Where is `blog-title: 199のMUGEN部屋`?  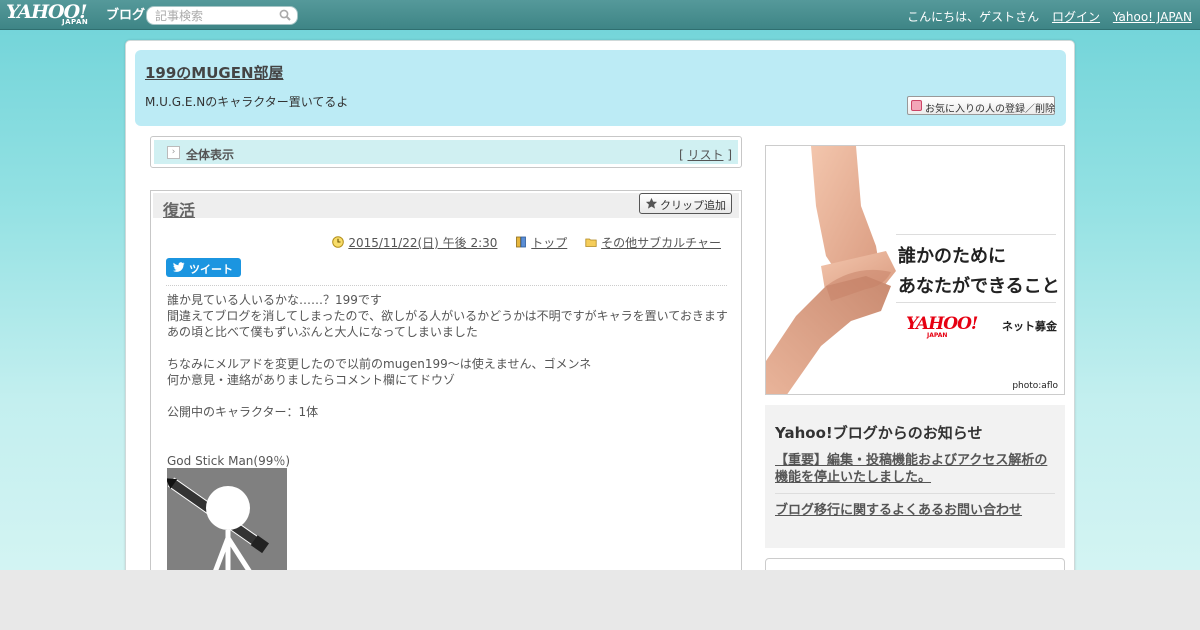 blog-title: 199のMUGEN部屋 is located at coordinates (214, 72).